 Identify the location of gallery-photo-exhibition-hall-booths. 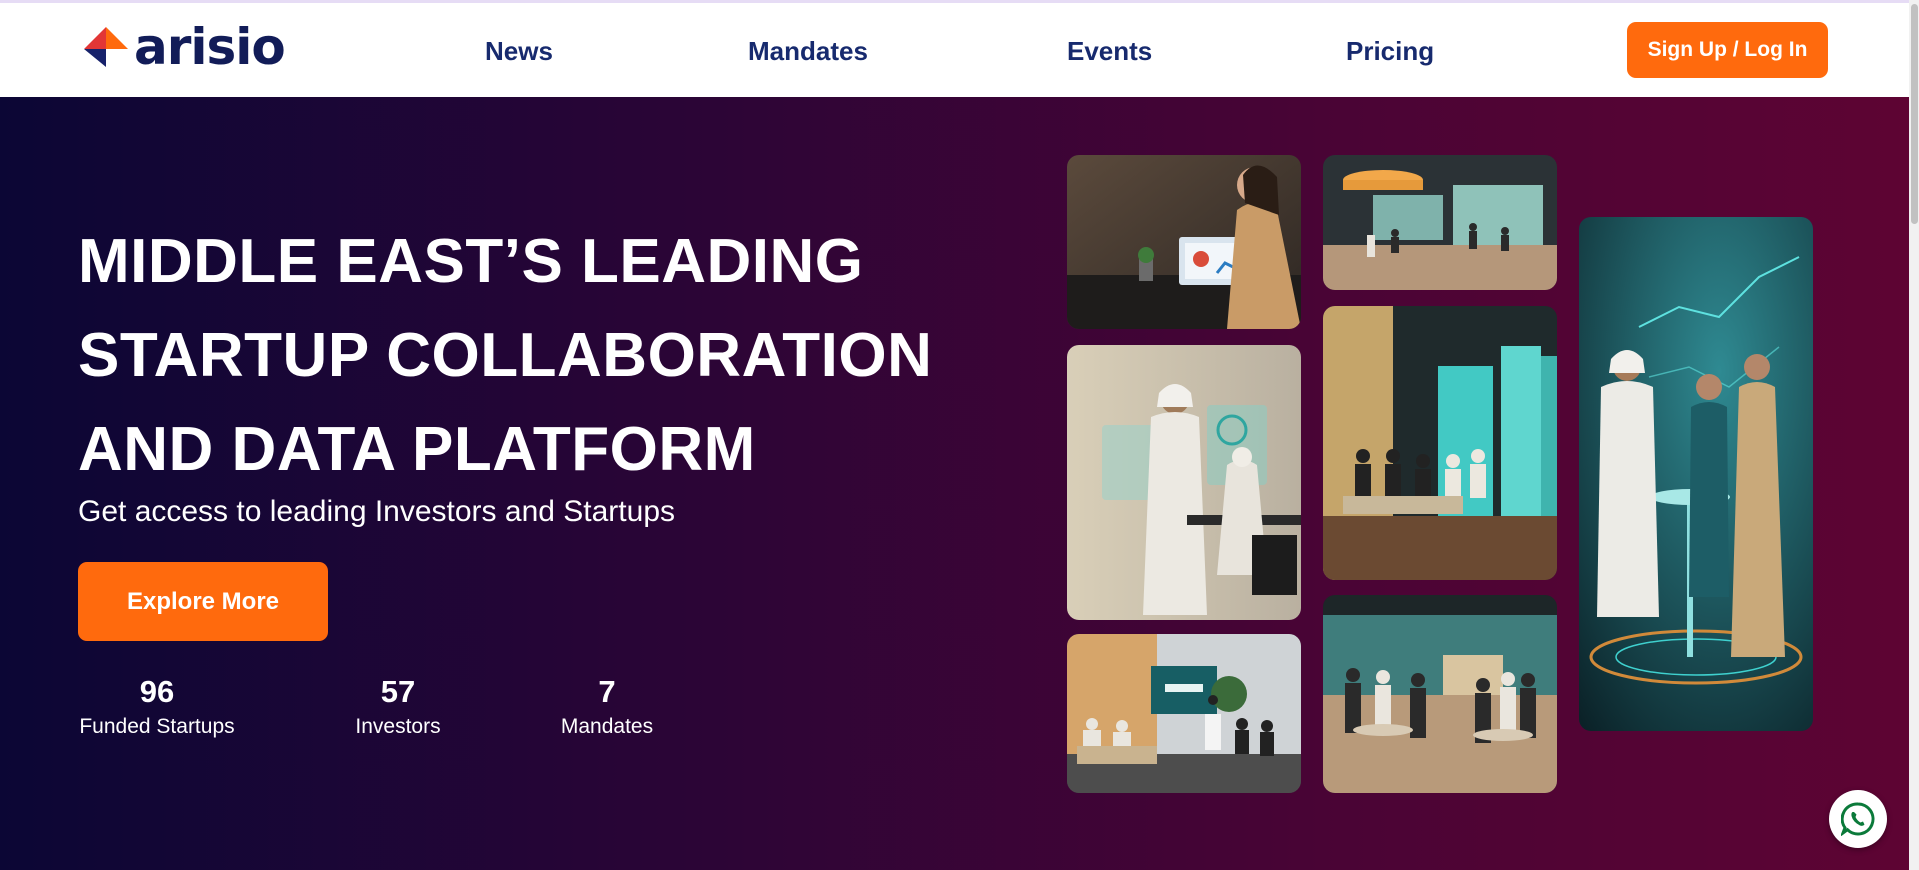
(1440, 222).